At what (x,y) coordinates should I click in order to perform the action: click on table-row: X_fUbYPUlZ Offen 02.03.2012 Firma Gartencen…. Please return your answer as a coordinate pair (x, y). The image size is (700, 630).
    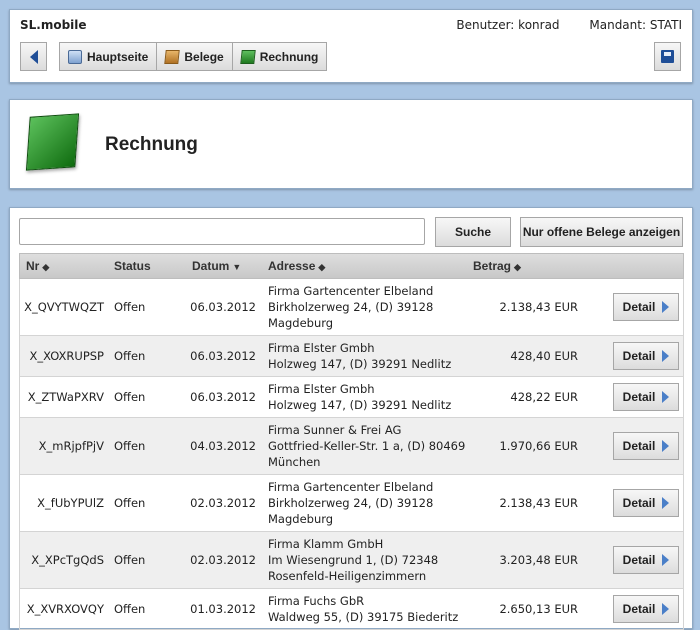
    Looking at the image, I should click on (351, 503).